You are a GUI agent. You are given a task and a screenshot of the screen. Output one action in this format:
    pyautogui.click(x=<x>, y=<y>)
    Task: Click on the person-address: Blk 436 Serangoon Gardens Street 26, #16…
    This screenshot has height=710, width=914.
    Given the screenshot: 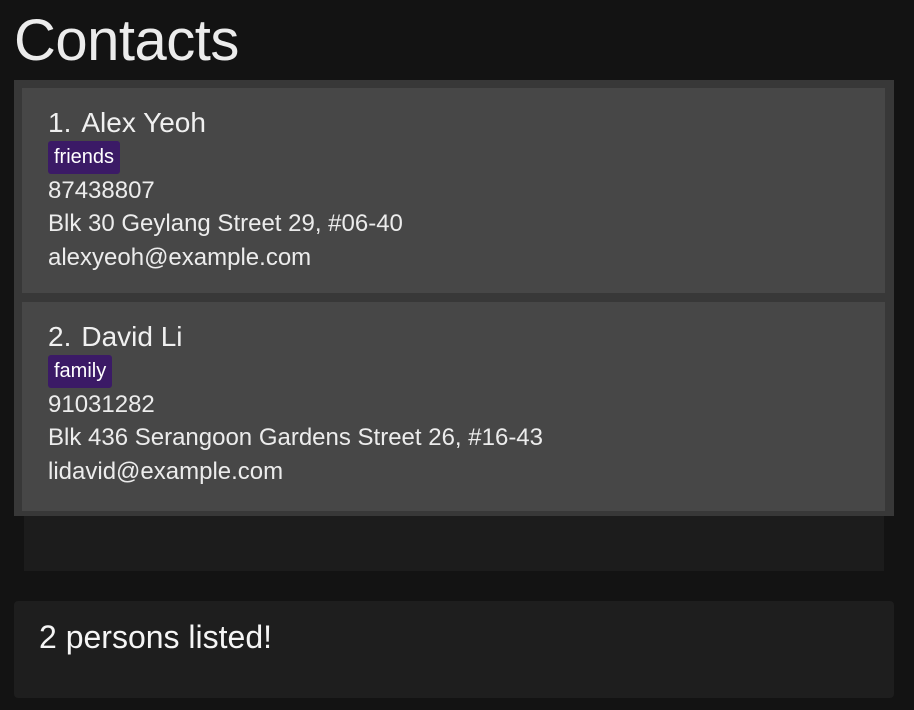 What is the action you would take?
    pyautogui.click(x=295, y=437)
    